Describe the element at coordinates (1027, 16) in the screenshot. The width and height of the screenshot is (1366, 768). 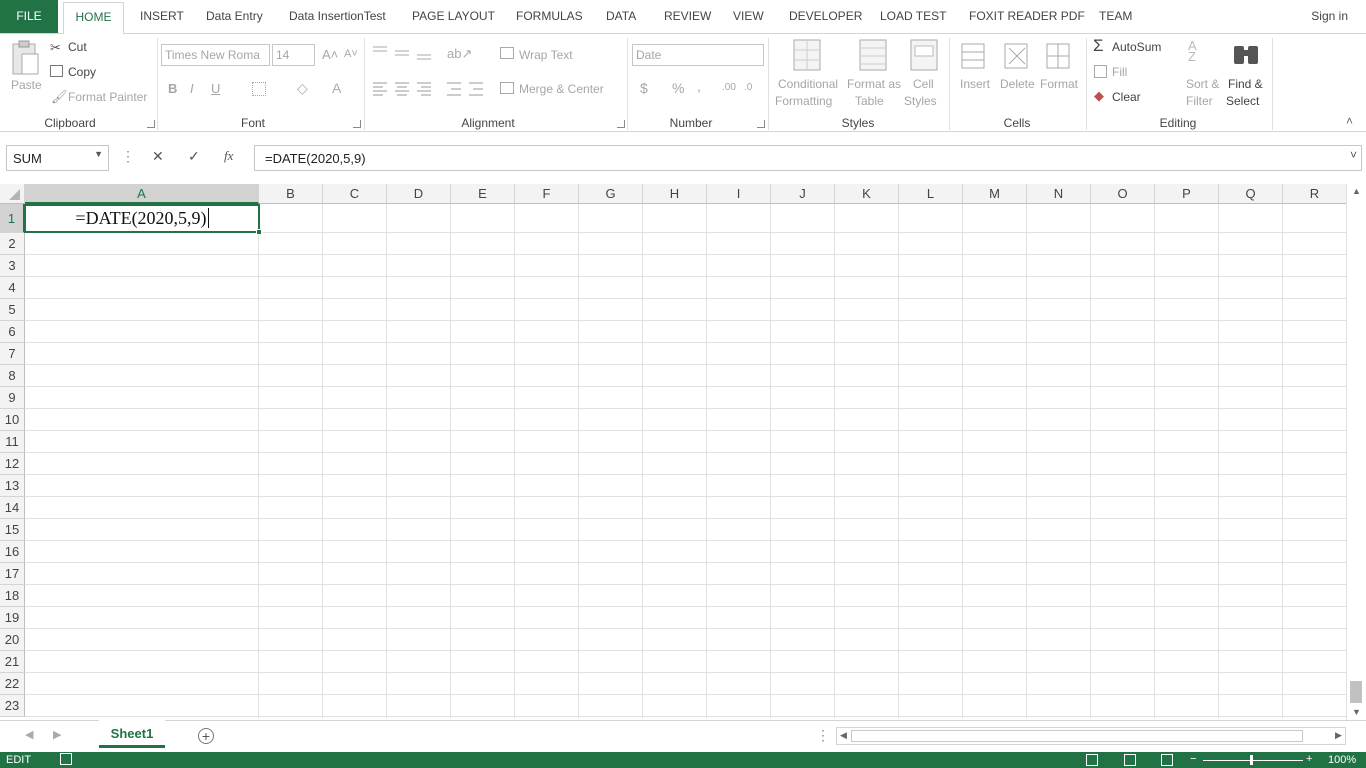
I see `tab-foxit-reader-pdf: FOXIT READER PDF` at that location.